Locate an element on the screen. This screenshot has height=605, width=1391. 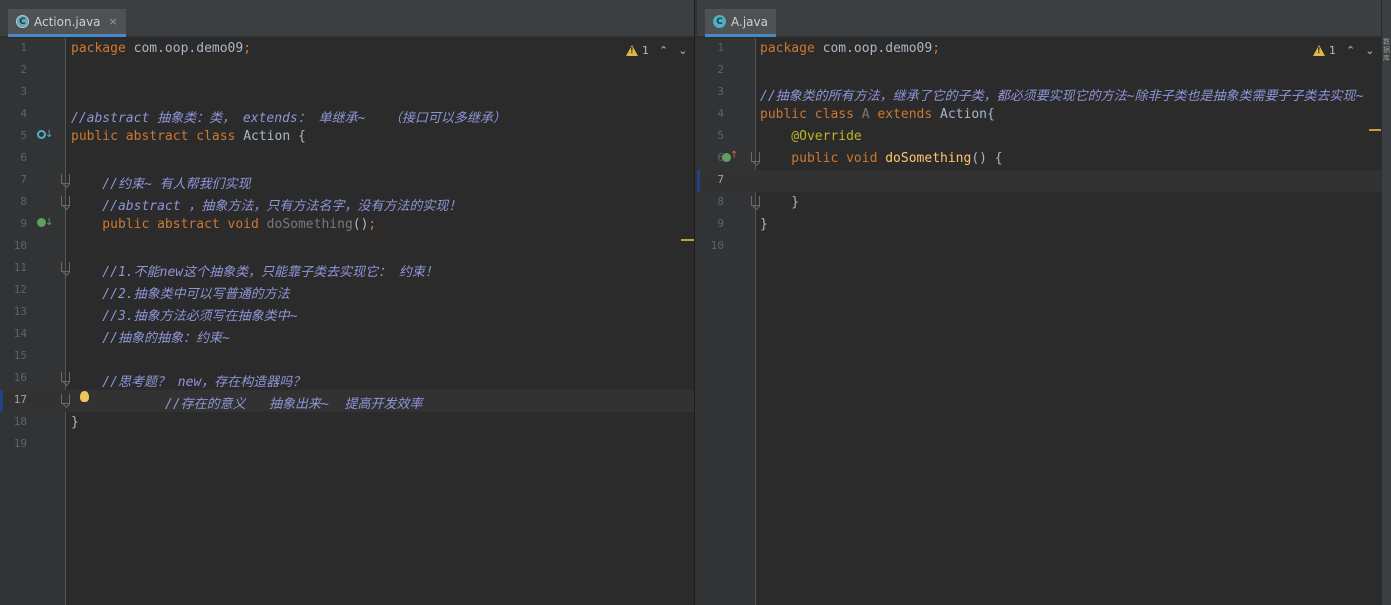
code-token: package is located at coordinates (102, 48).